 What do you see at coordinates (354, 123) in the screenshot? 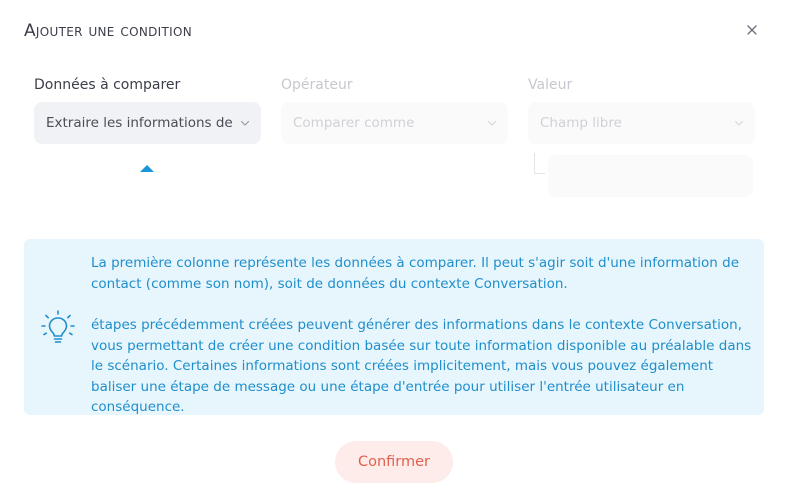
I see `operator-select-value: Comparer comme` at bounding box center [354, 123].